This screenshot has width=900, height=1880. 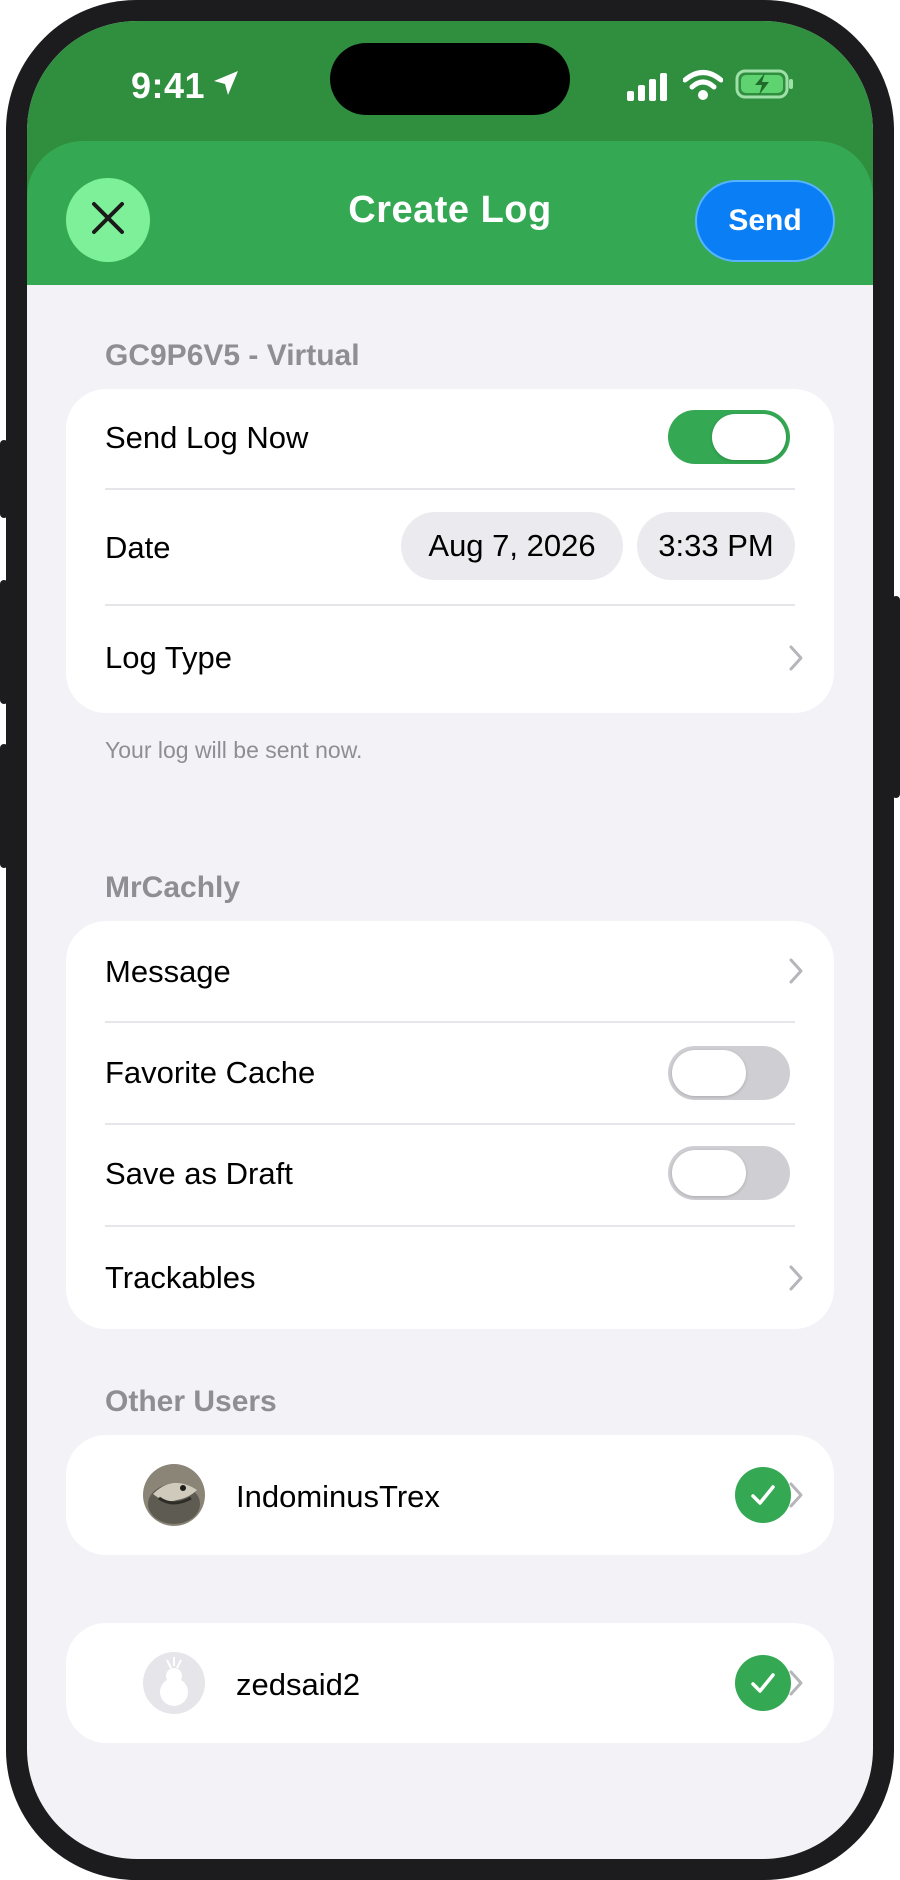 What do you see at coordinates (765, 86) in the screenshot?
I see `battery-charging-icon` at bounding box center [765, 86].